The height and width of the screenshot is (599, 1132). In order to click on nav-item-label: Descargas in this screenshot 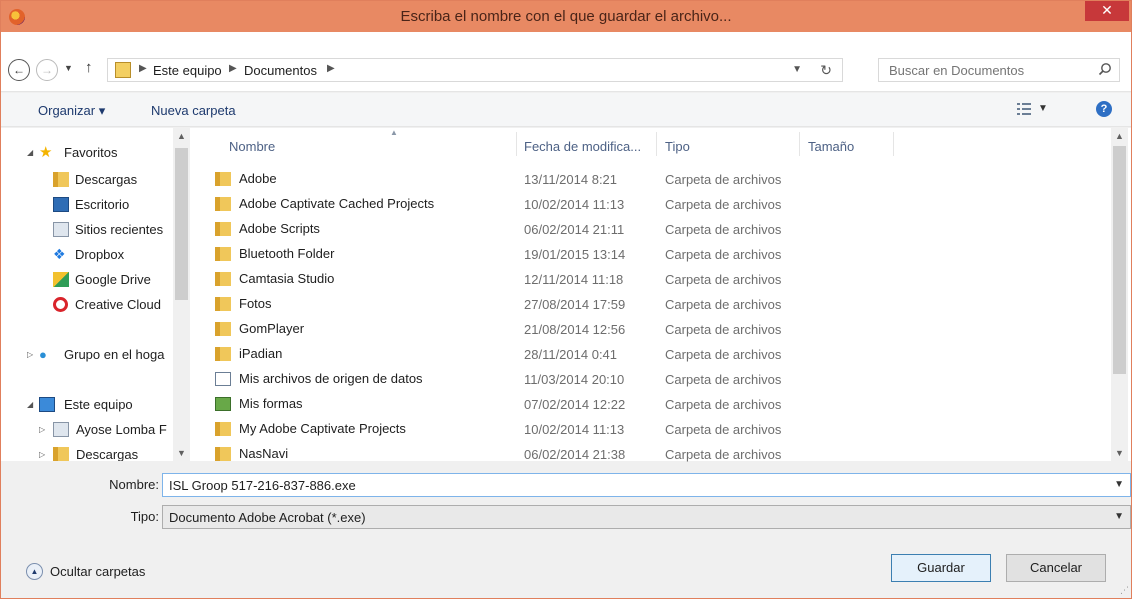, I will do `click(106, 179)`.